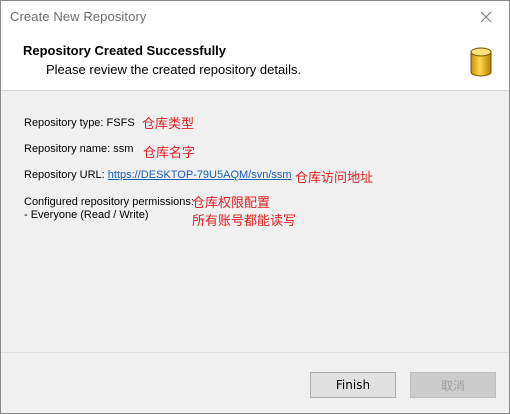  What do you see at coordinates (255, 16) in the screenshot?
I see `title-bar: Create New Repository` at bounding box center [255, 16].